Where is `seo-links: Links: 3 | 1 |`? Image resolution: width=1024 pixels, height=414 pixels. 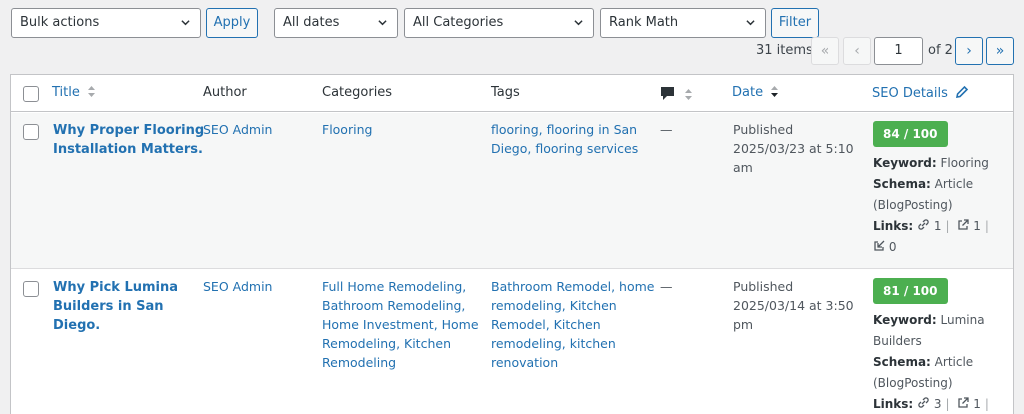
seo-links: Links: 3 | 1 | is located at coordinates (931, 404).